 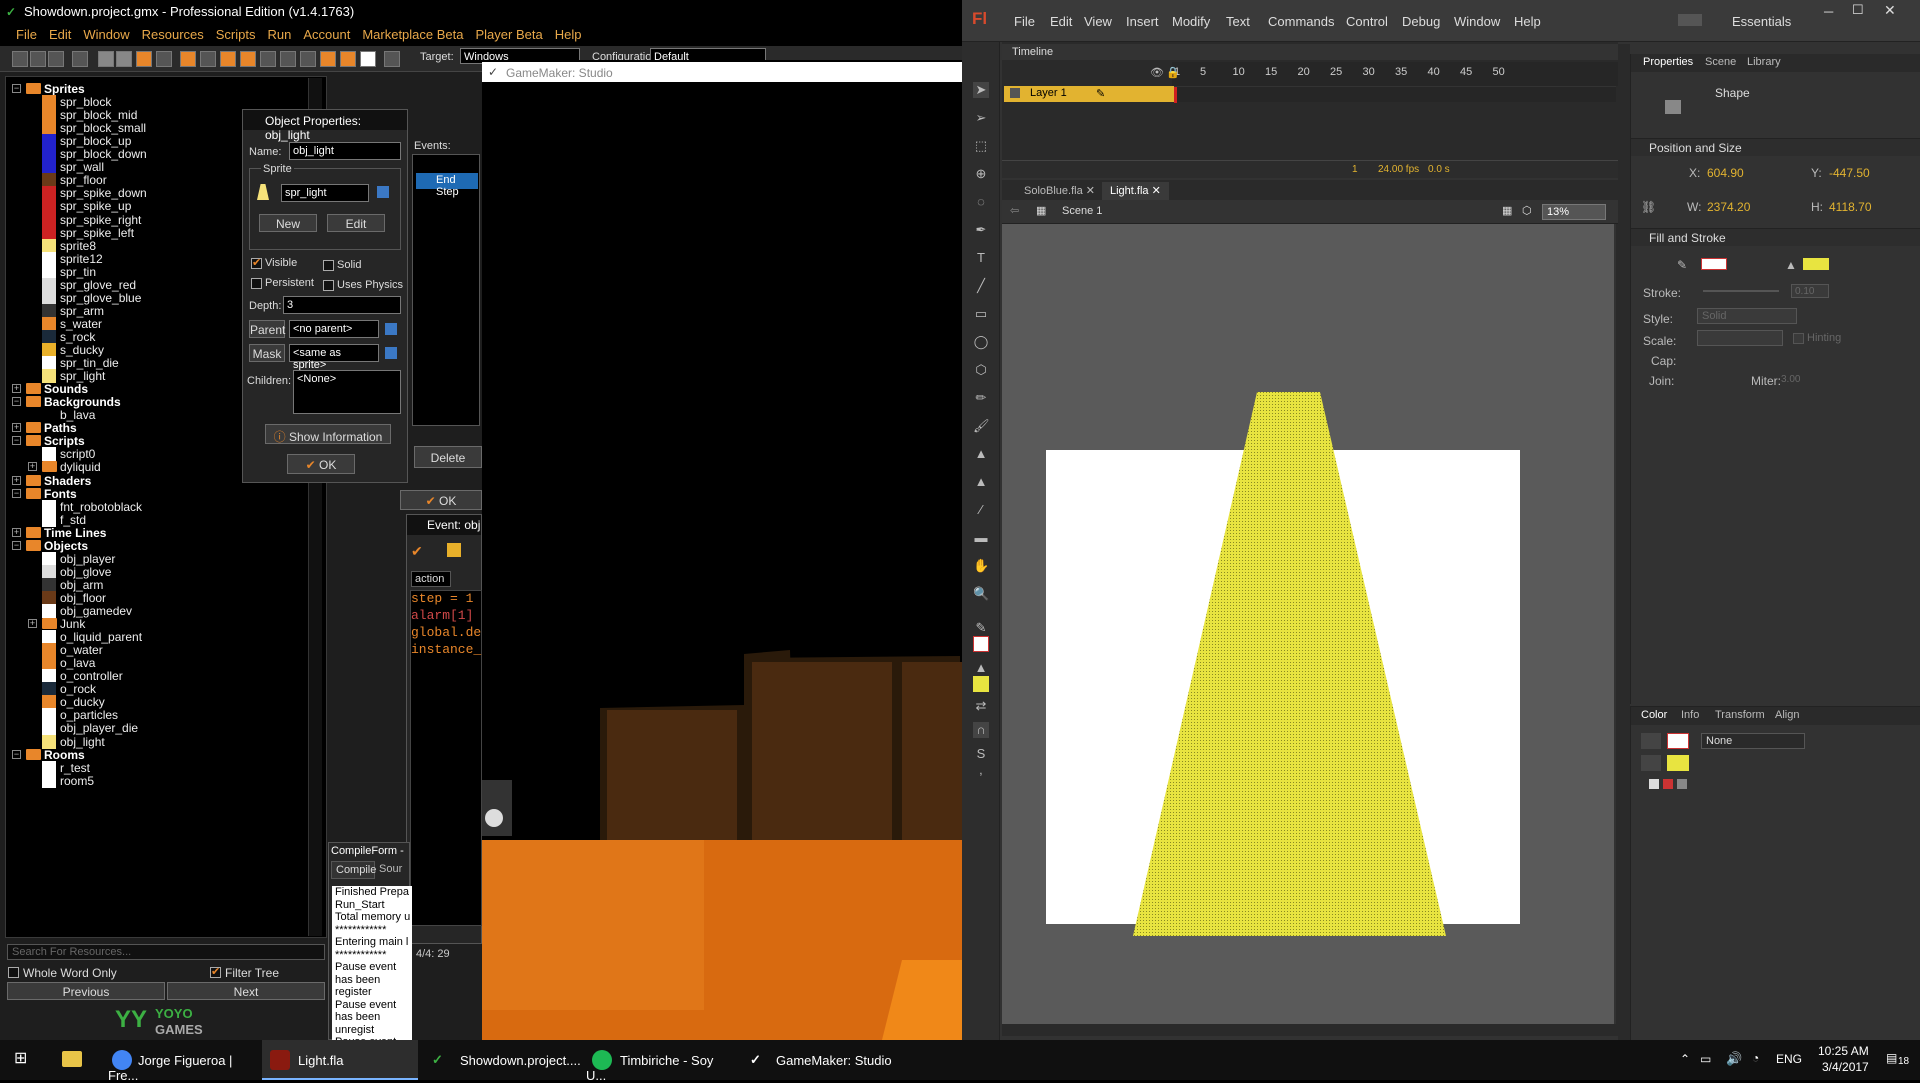 What do you see at coordinates (164, 59) in the screenshot?
I see `clean-icon` at bounding box center [164, 59].